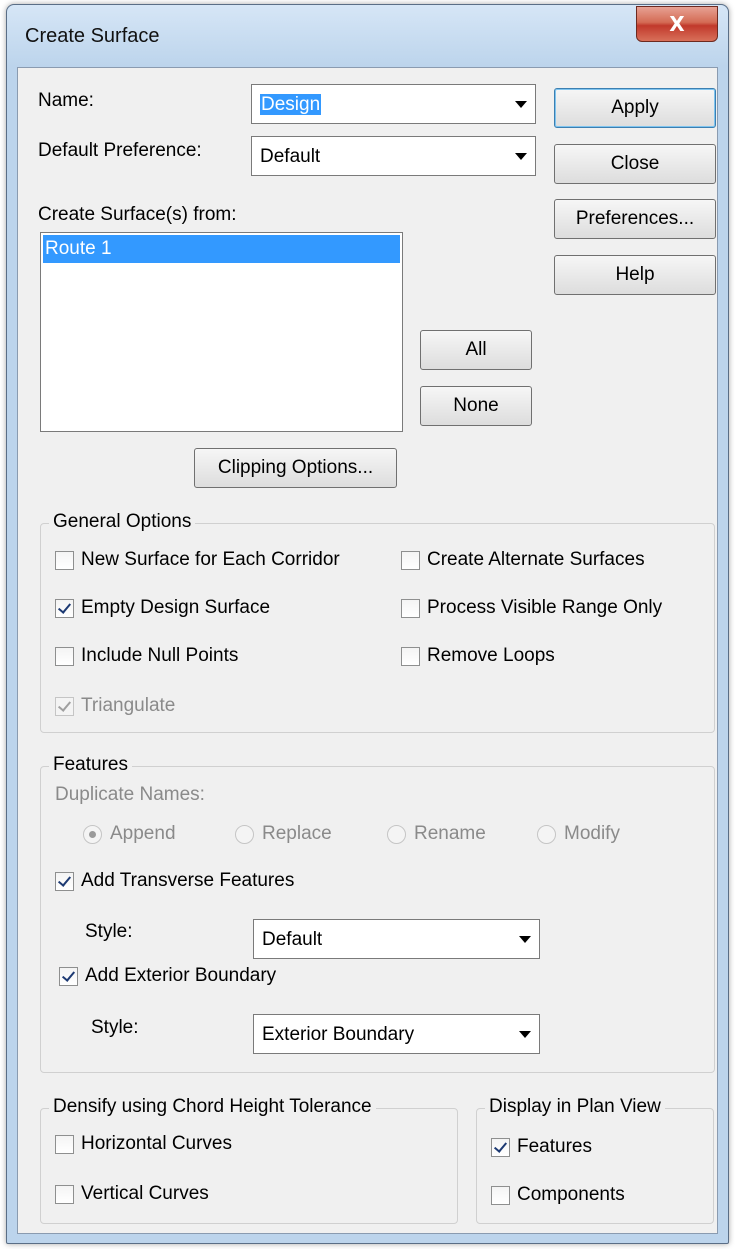 The width and height of the screenshot is (735, 1249). Describe the element at coordinates (635, 275) in the screenshot. I see `help-button: Help` at that location.